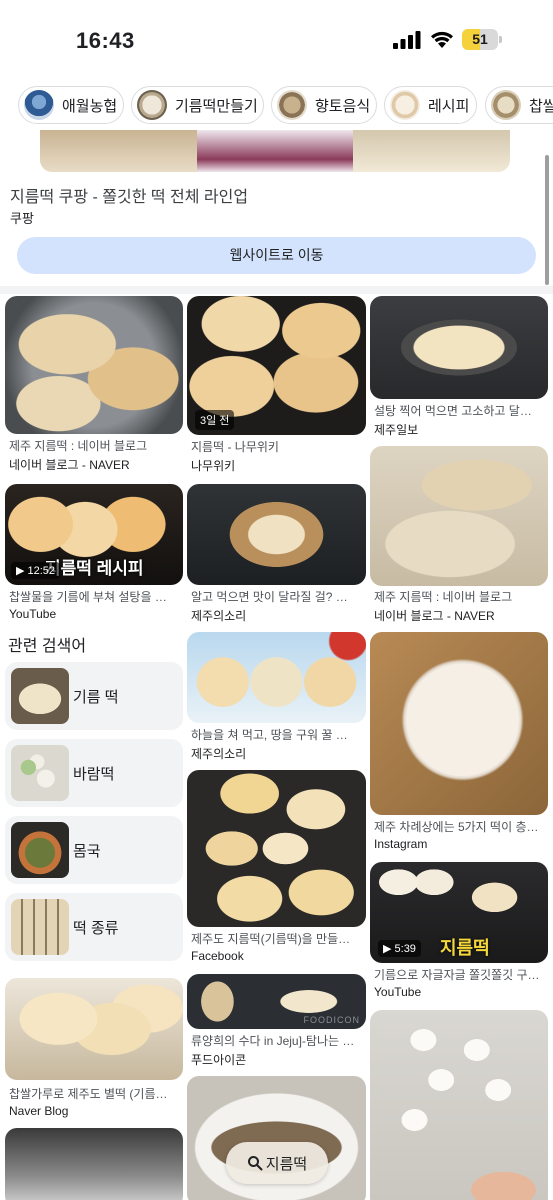  What do you see at coordinates (541, 106) in the screenshot?
I see `chip-label: 찹쌀` at bounding box center [541, 106].